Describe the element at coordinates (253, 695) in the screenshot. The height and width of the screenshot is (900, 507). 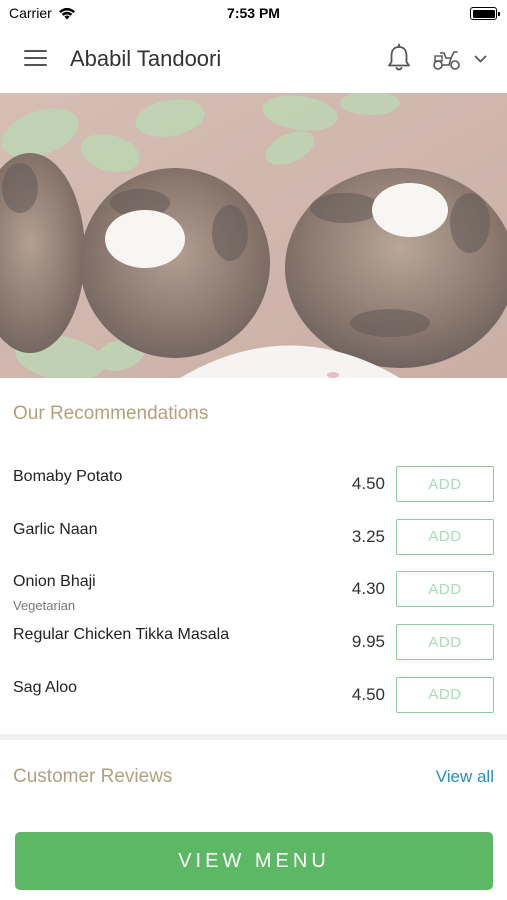
I see `list-item: Sag Aloo 4.50 ADD` at that location.